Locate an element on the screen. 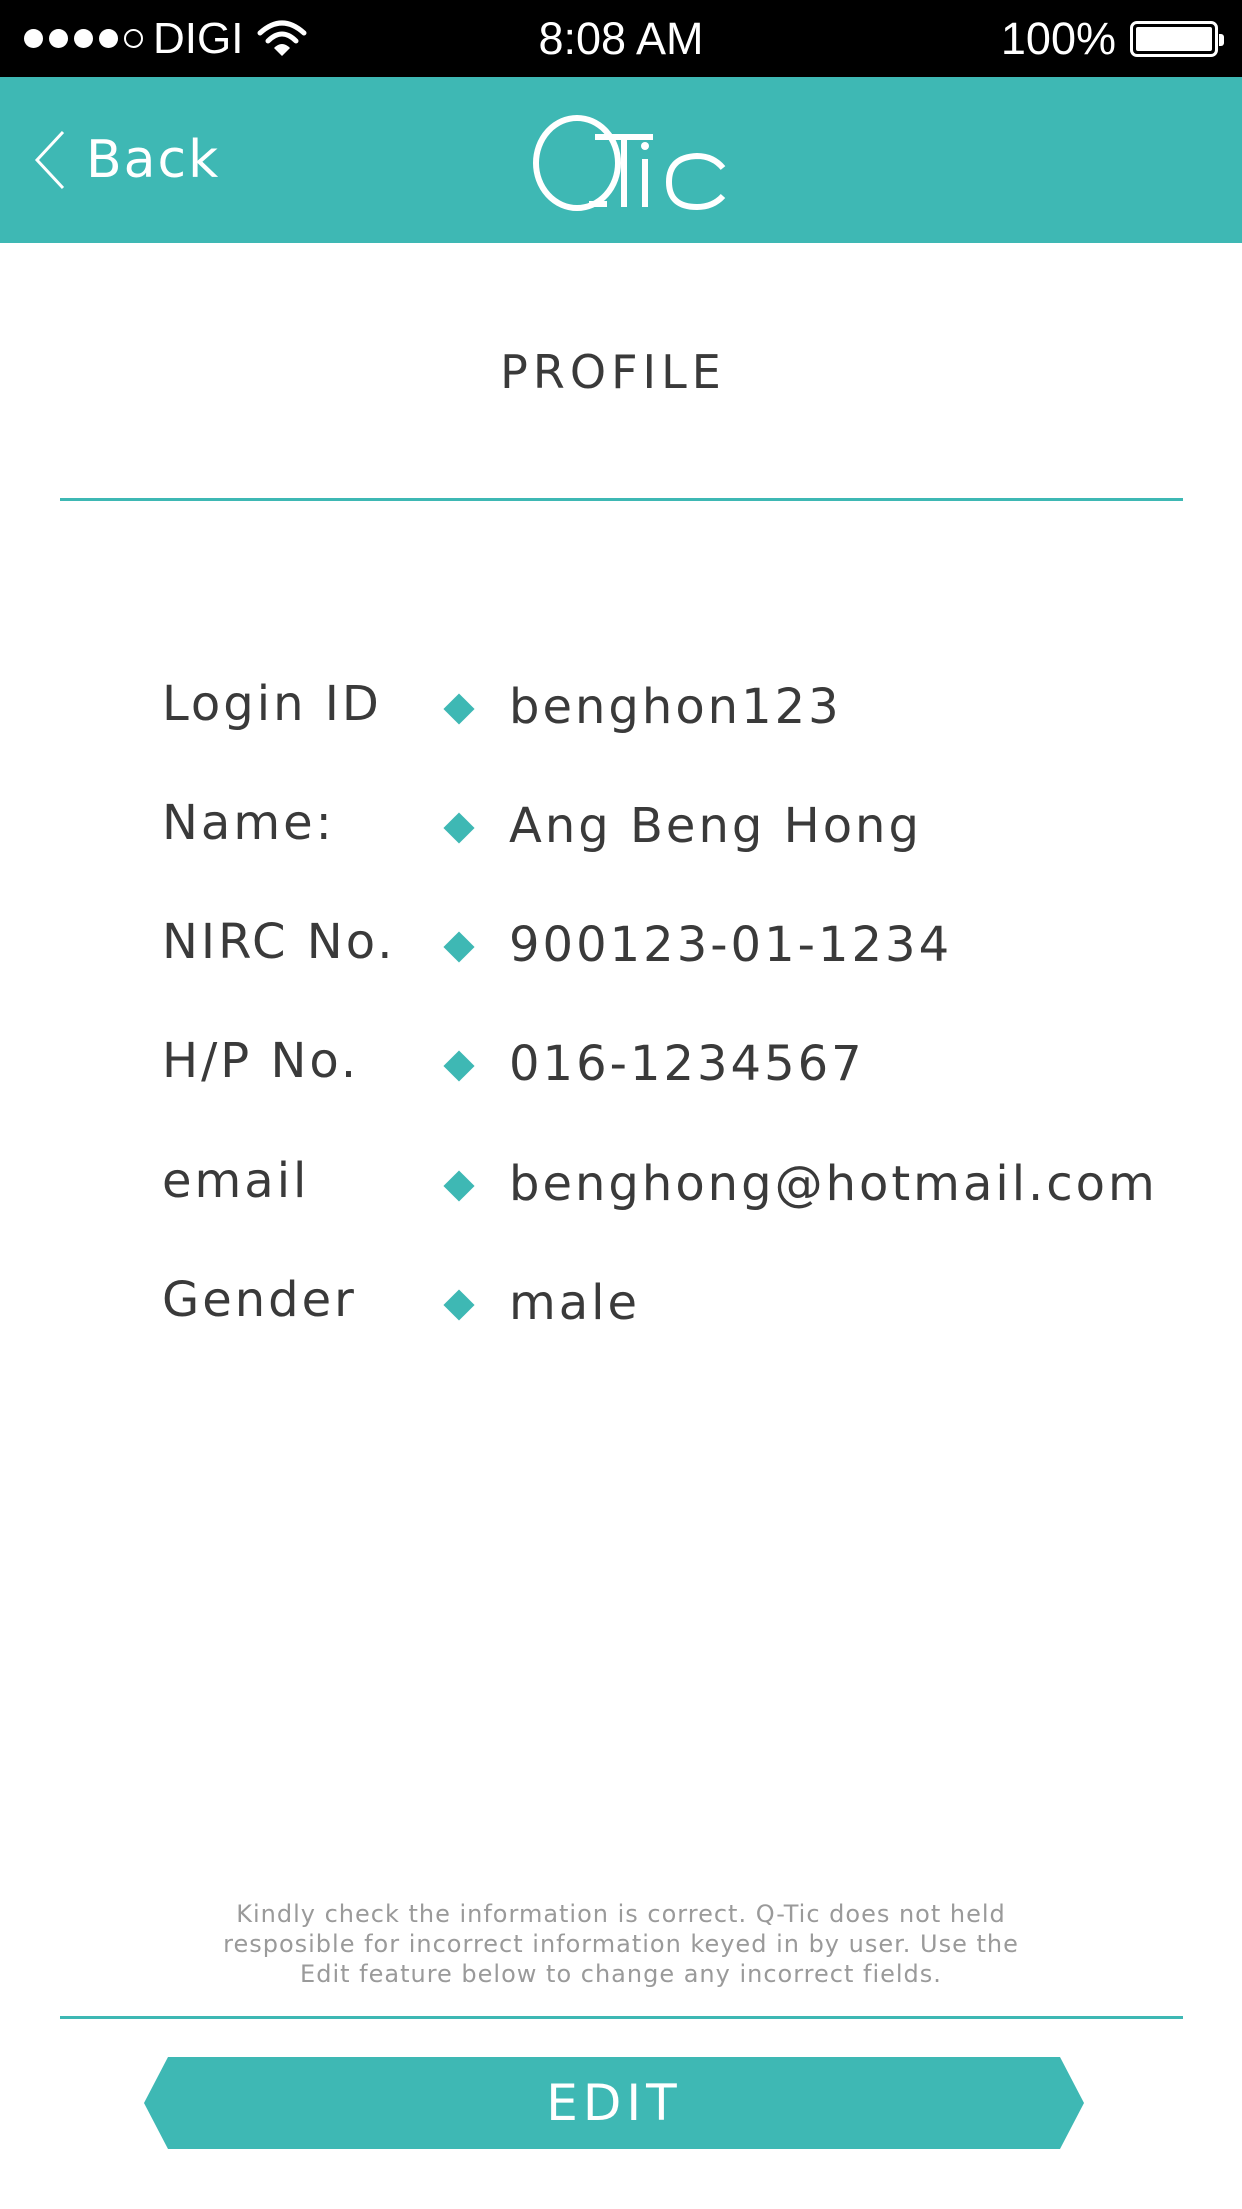  status-bar: DIGI 8:08 AM 100% is located at coordinates (621, 38).